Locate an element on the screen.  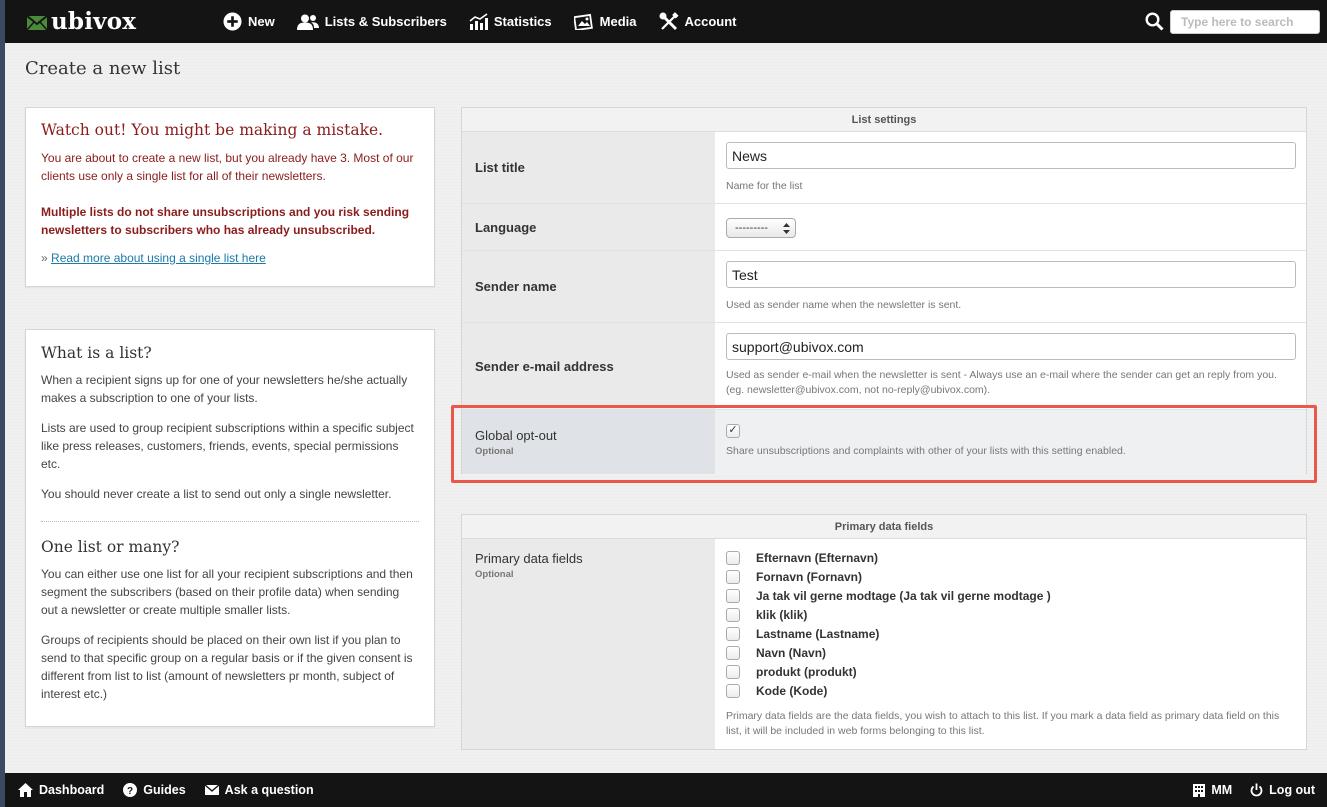
nav-lists-subscribers: Lists & Subscribers is located at coordinates (371, 22).